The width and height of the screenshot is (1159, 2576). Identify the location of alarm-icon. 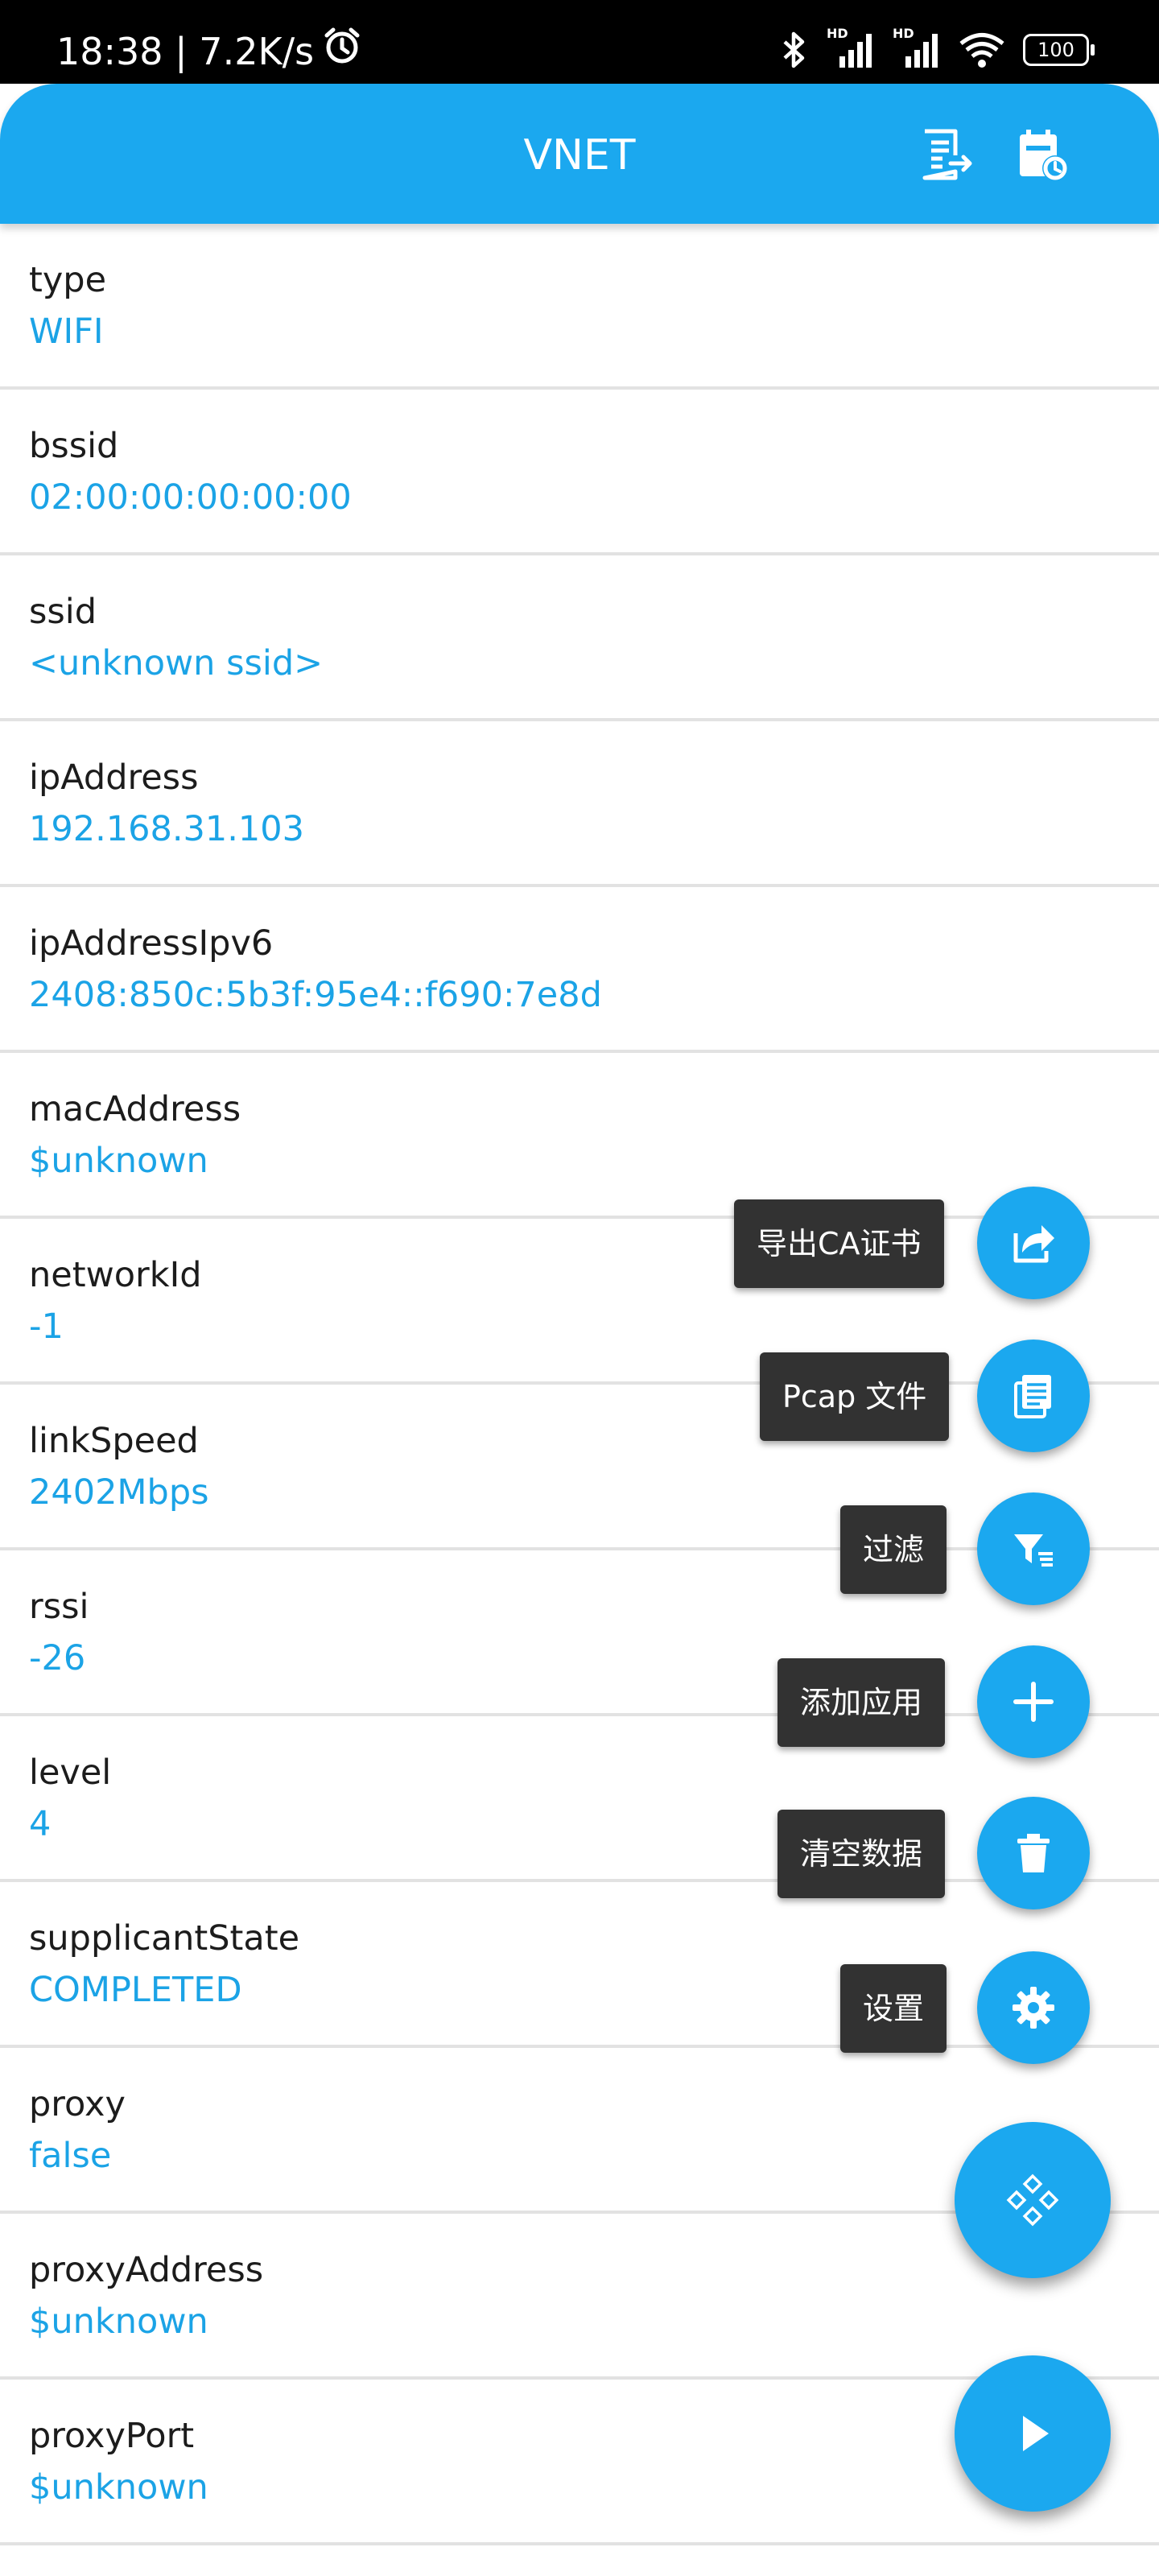
(342, 51).